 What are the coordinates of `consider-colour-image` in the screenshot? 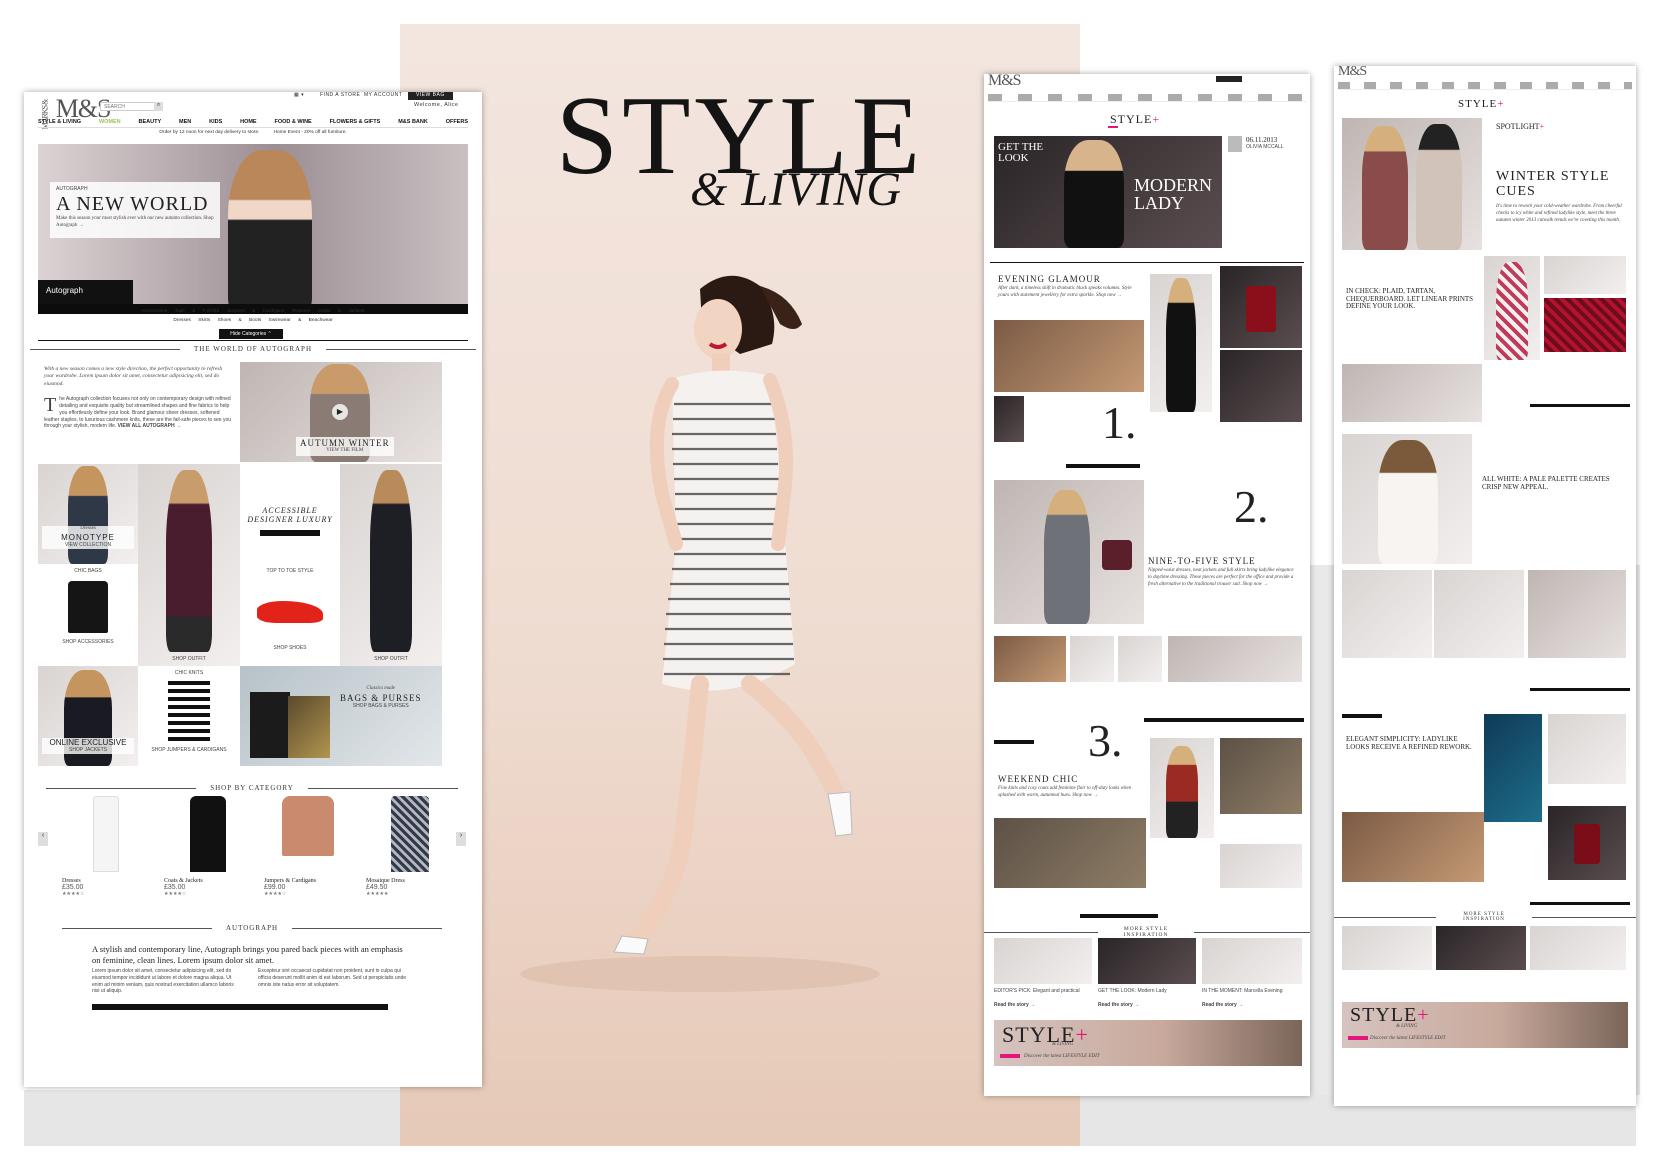 It's located at (1235, 659).